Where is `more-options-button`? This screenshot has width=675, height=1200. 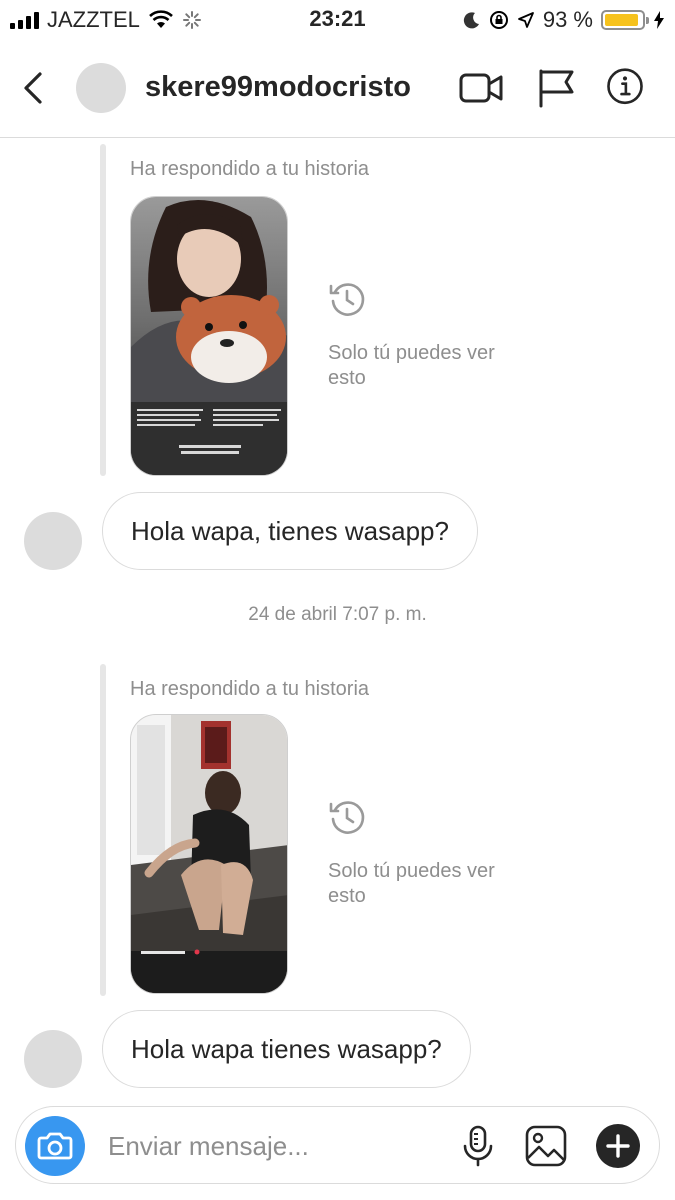
more-options-button is located at coordinates (618, 1146).